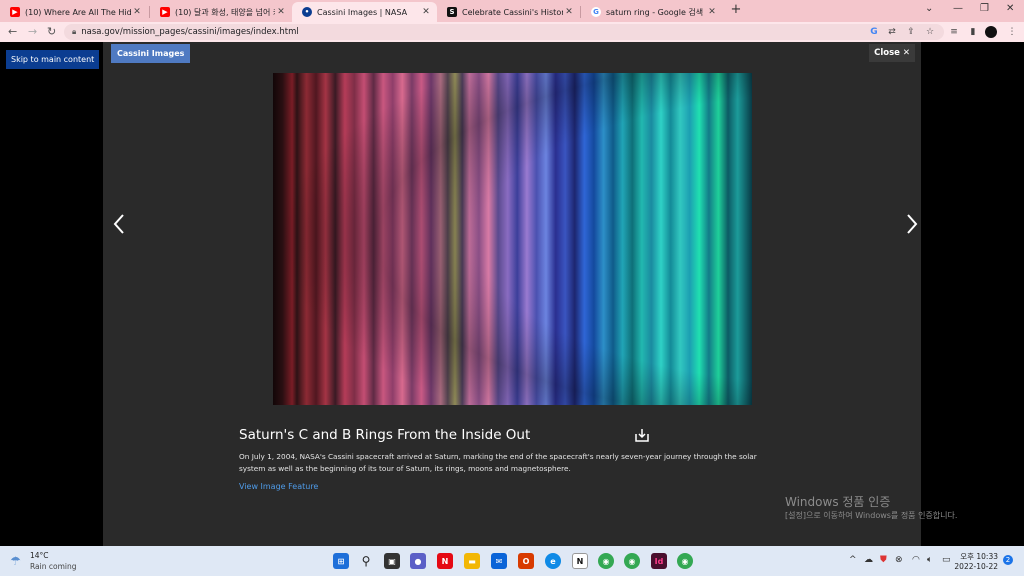 This screenshot has height=576, width=1024. I want to click on tab-title: saturn ring - Google 검색, so click(655, 12).